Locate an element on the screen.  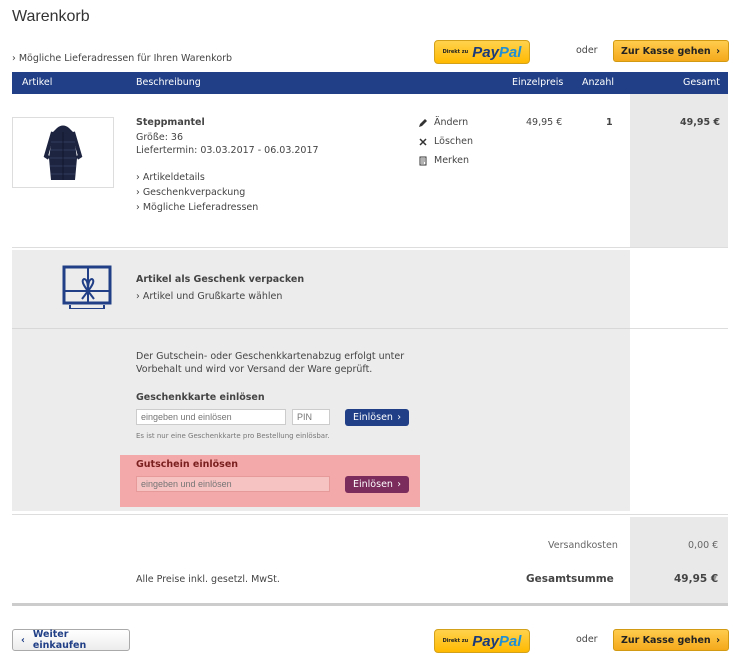
coupon-input is located at coordinates (233, 484).